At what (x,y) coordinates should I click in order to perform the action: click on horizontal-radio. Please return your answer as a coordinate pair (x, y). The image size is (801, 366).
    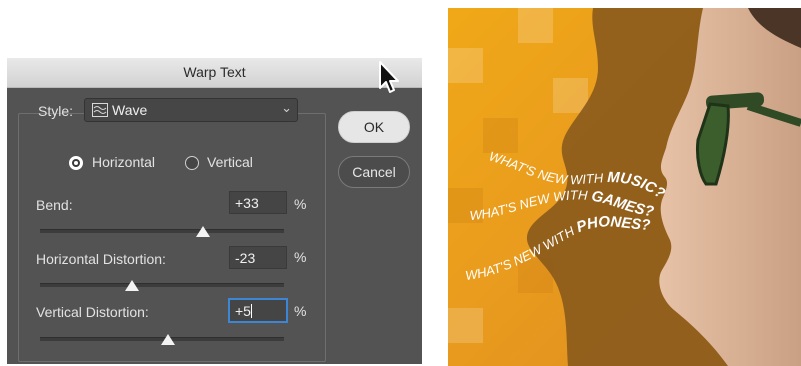
    Looking at the image, I should click on (76, 163).